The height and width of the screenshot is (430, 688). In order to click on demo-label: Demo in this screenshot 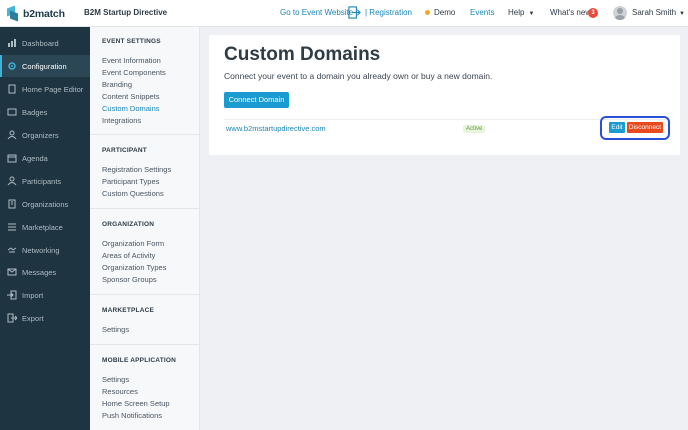, I will do `click(444, 12)`.